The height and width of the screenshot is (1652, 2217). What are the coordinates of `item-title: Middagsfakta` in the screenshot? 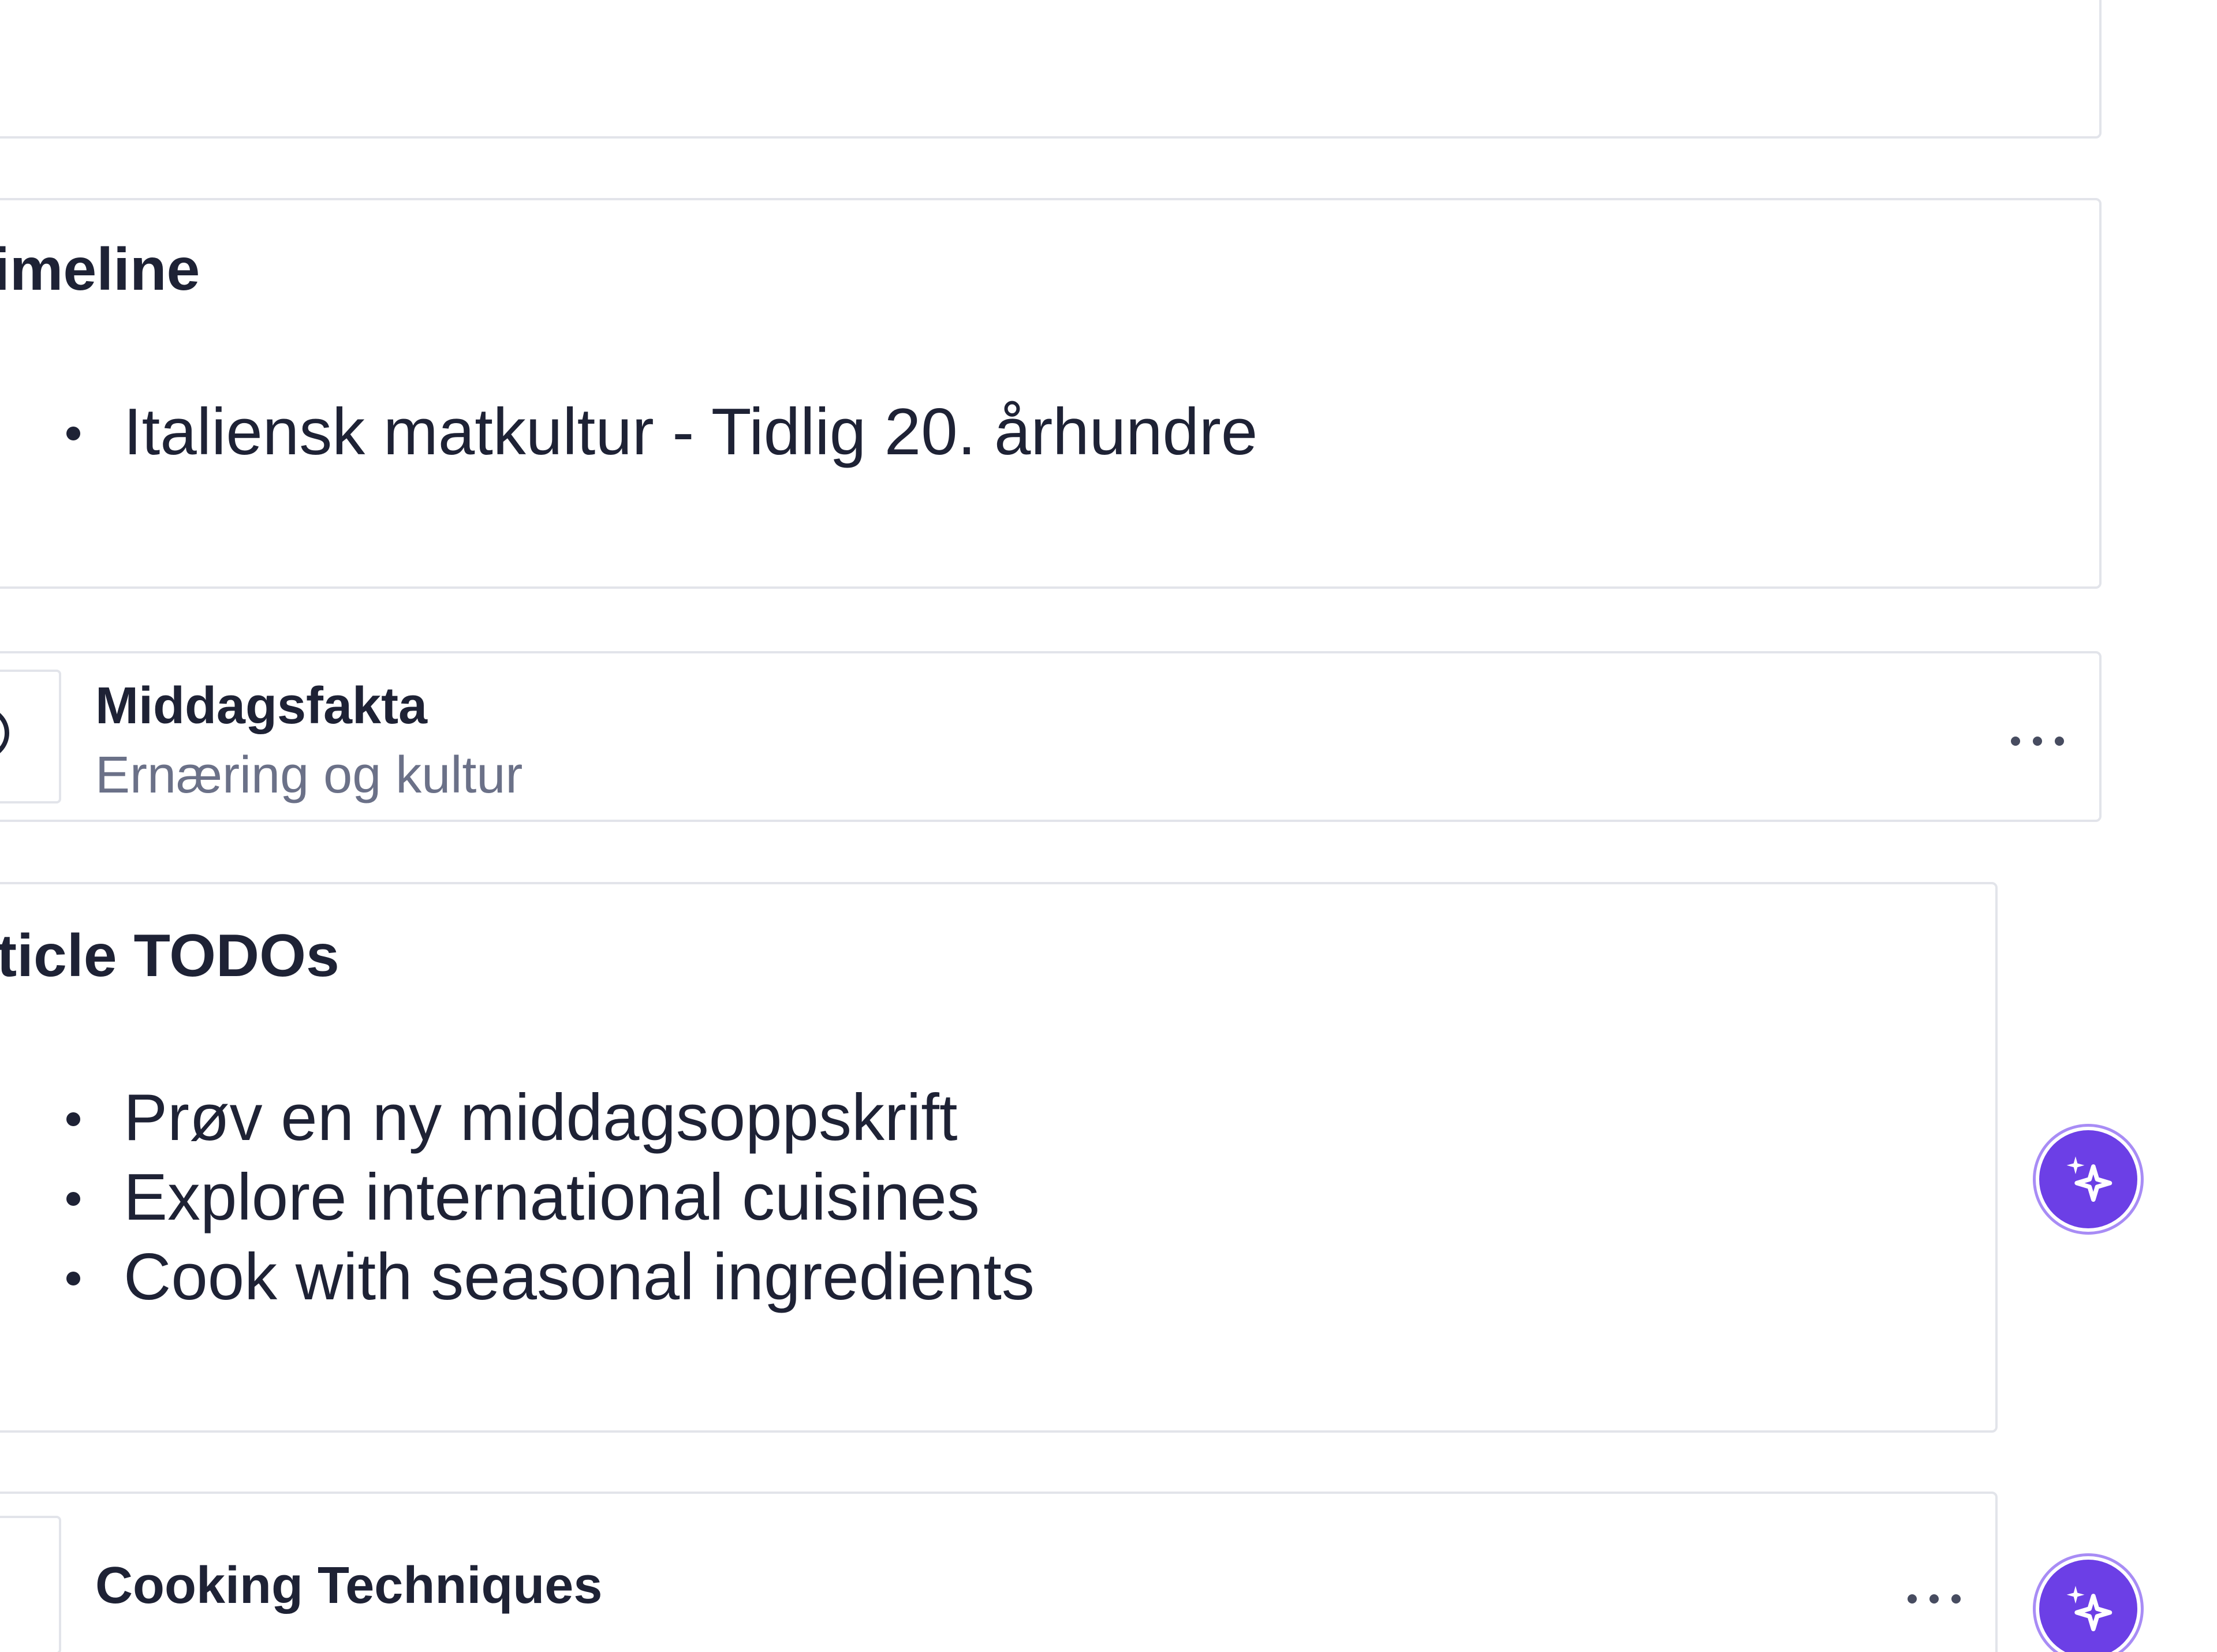 It's located at (261, 706).